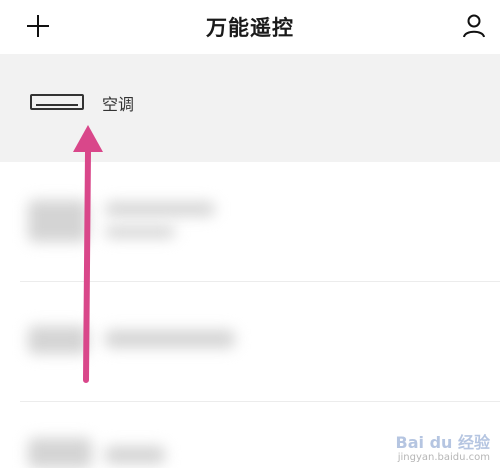  Describe the element at coordinates (443, 457) in the screenshot. I see `watermark-url: jingyan.baidu.com` at that location.